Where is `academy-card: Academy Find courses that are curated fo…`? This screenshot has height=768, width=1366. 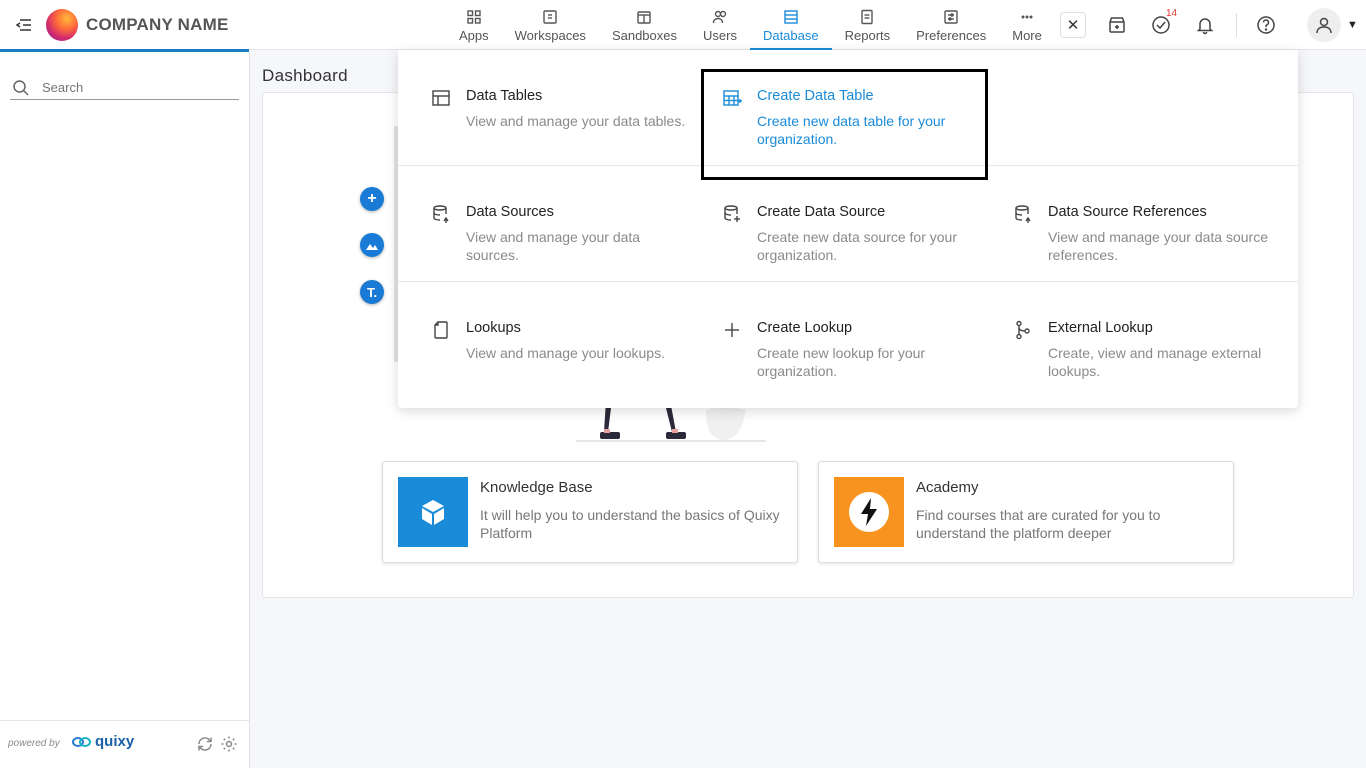
academy-card: Academy Find courses that are curated fo… is located at coordinates (1026, 512).